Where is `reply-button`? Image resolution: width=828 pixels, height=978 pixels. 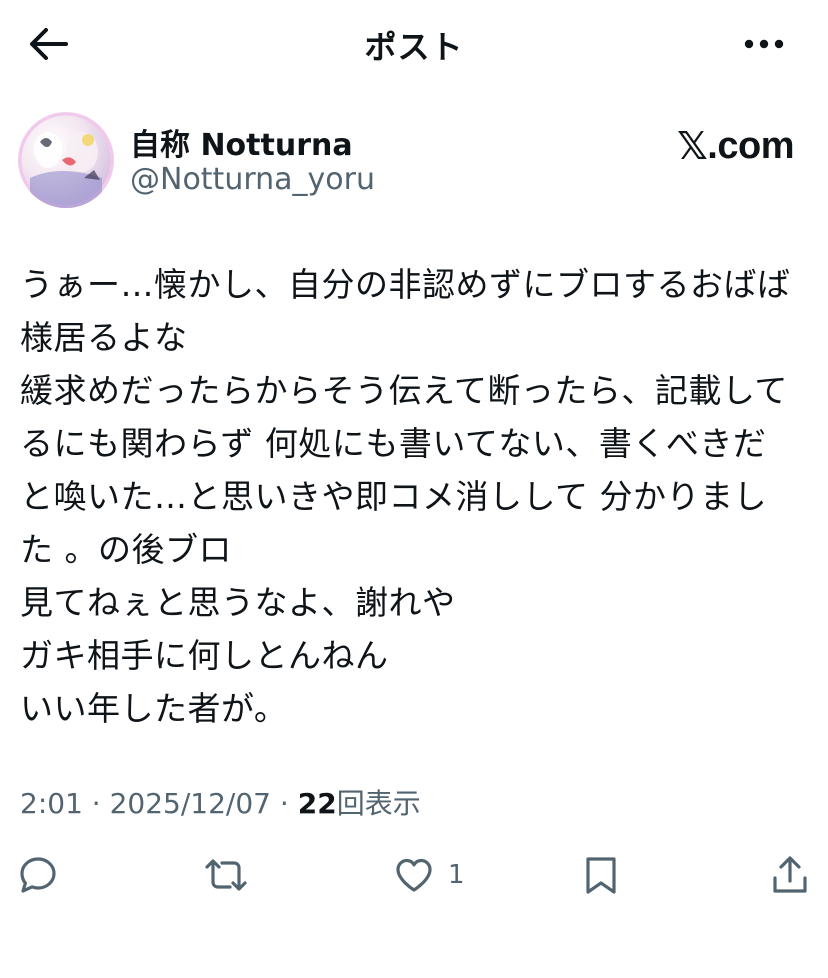 reply-button is located at coordinates (38, 875).